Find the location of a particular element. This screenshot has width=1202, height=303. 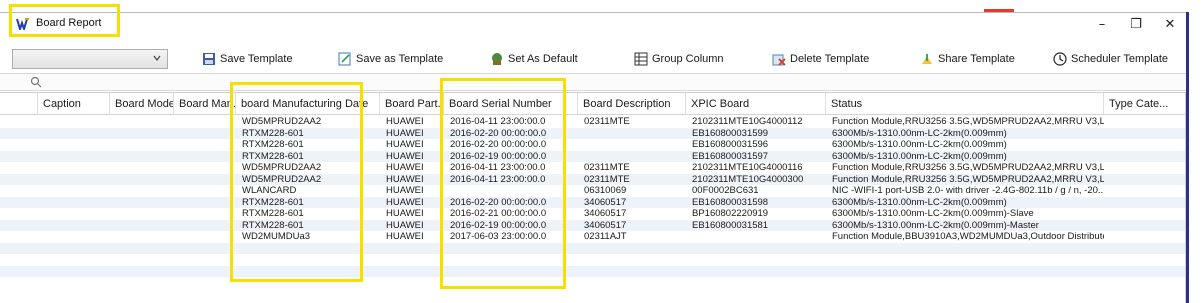

table-cell: EB160800031597 is located at coordinates (730, 156).